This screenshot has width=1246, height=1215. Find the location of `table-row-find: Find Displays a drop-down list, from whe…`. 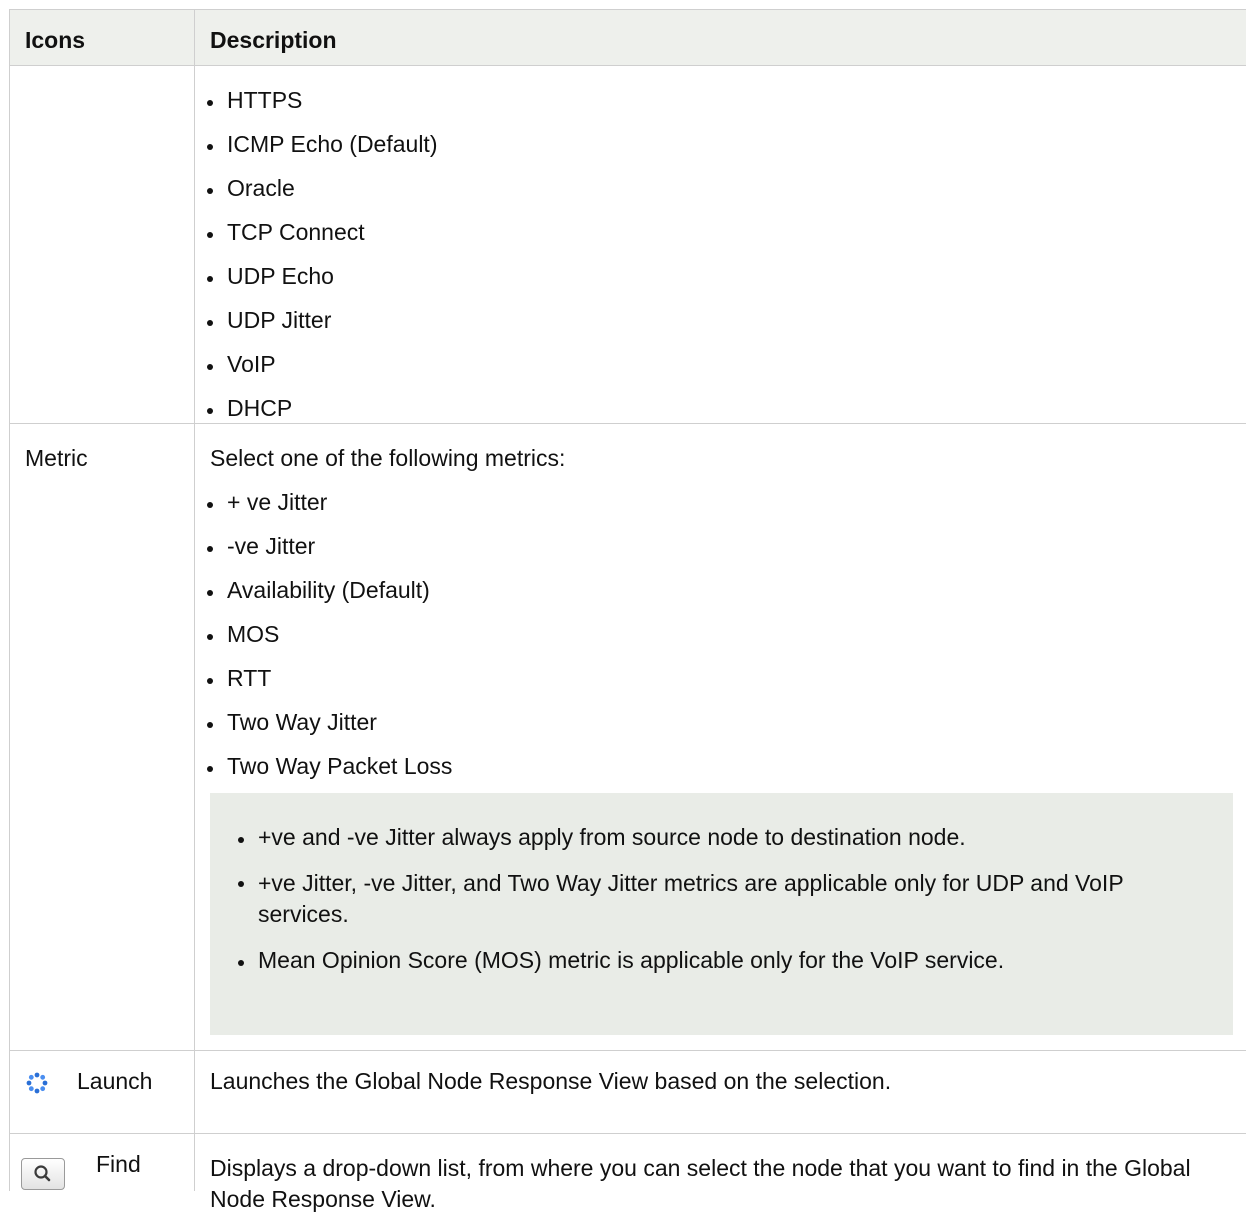

table-row-find: Find Displays a drop-down list, from whe… is located at coordinates (628, 1162).